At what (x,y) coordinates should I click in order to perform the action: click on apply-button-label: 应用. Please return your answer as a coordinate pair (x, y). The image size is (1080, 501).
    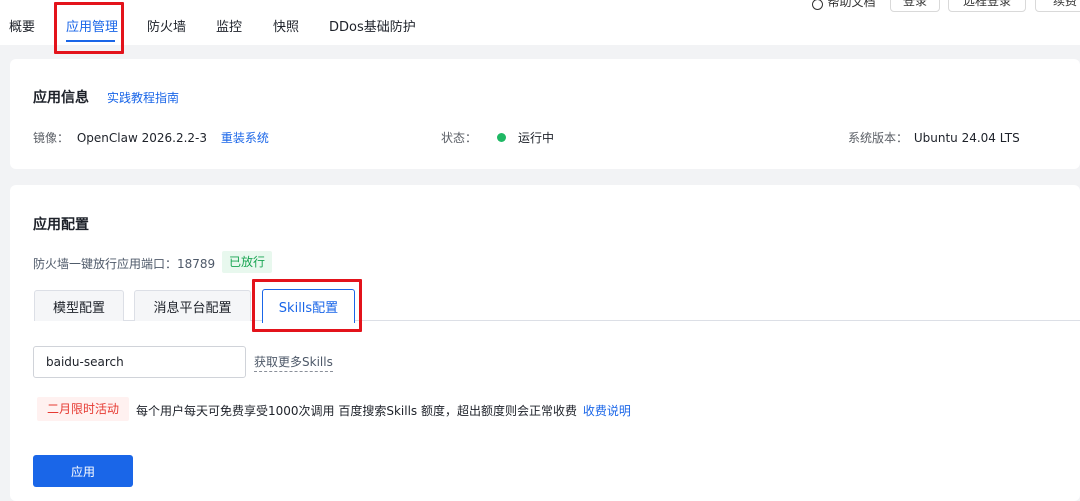
    Looking at the image, I should click on (82, 471).